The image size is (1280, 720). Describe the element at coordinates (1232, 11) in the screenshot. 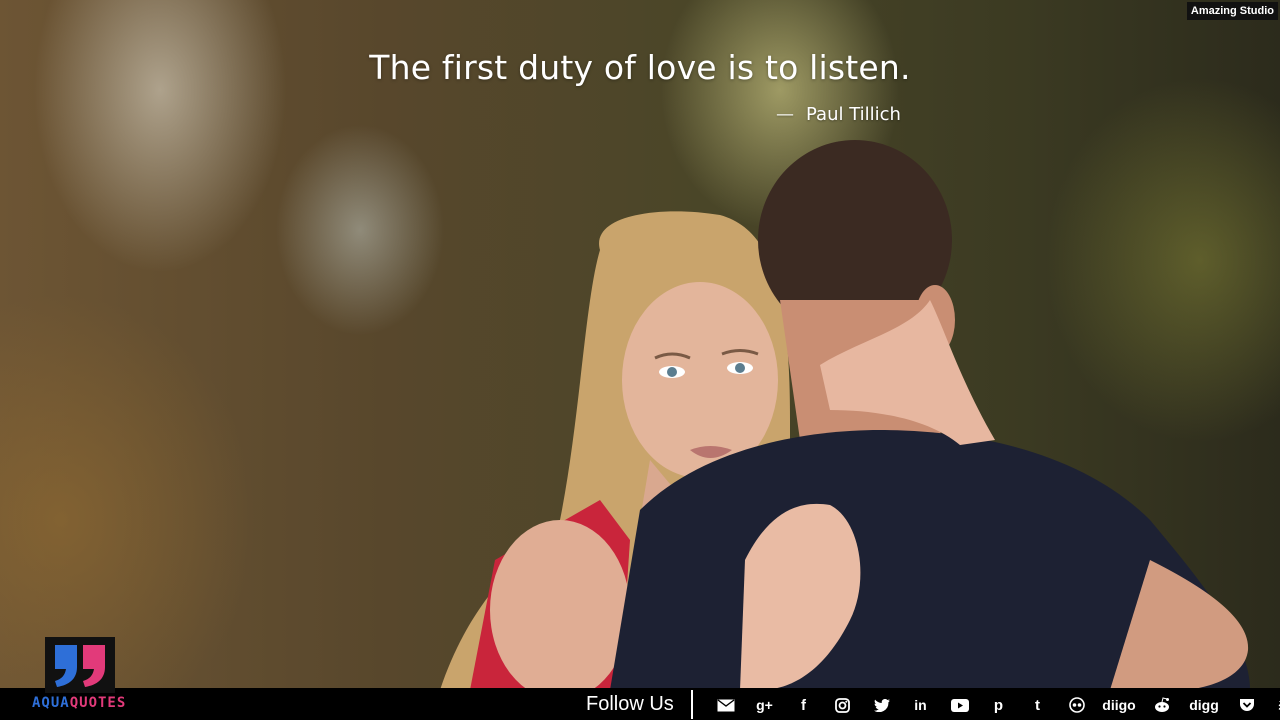

I see `studio-watermark: Amazing Studio` at that location.